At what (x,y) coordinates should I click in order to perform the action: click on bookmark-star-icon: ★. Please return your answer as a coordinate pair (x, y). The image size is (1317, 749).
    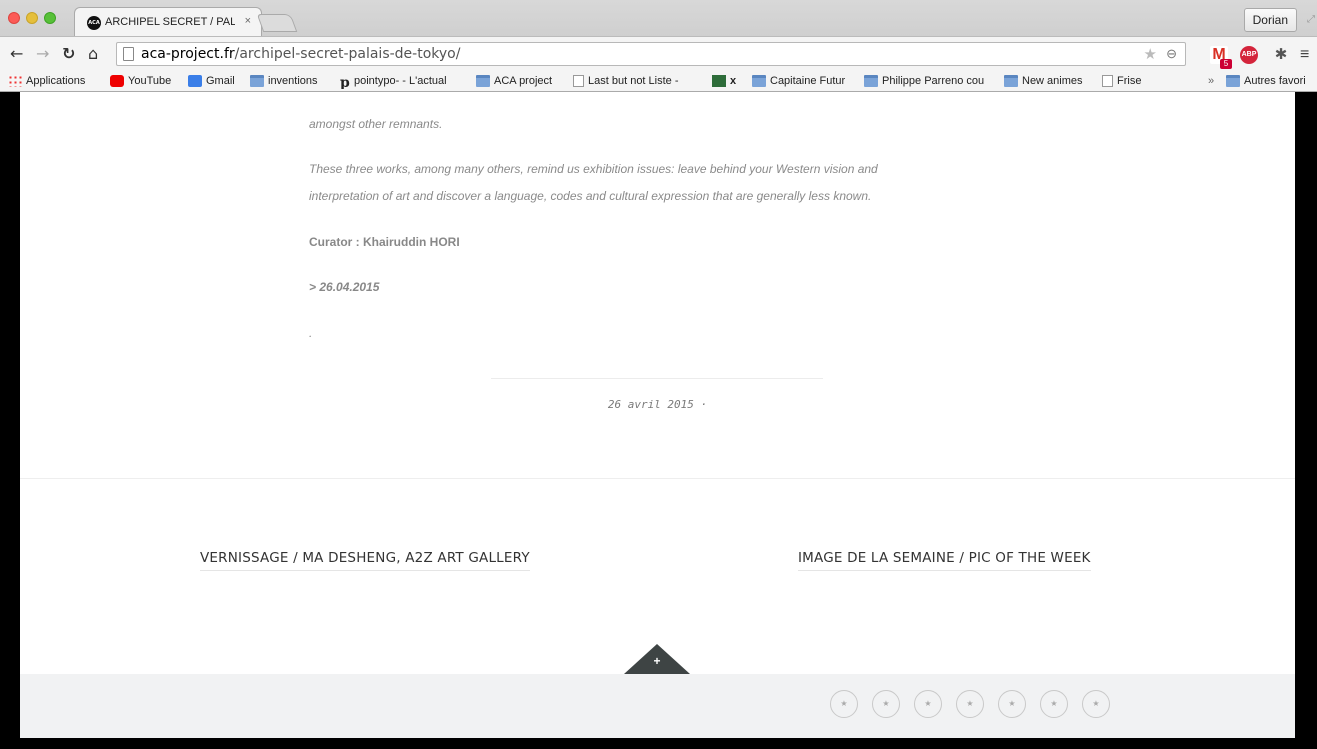
    Looking at the image, I should click on (1150, 54).